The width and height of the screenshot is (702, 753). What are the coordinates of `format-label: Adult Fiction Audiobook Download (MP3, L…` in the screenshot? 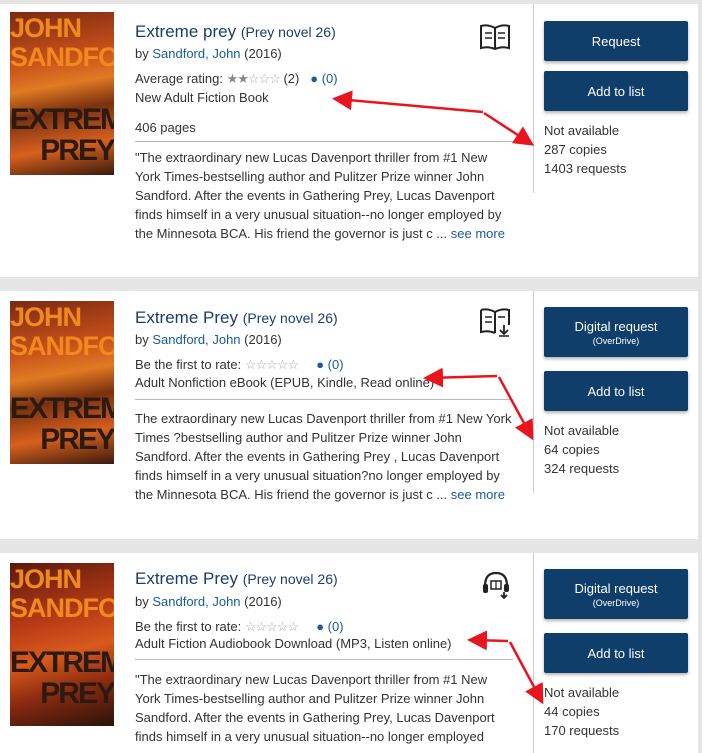 It's located at (293, 643).